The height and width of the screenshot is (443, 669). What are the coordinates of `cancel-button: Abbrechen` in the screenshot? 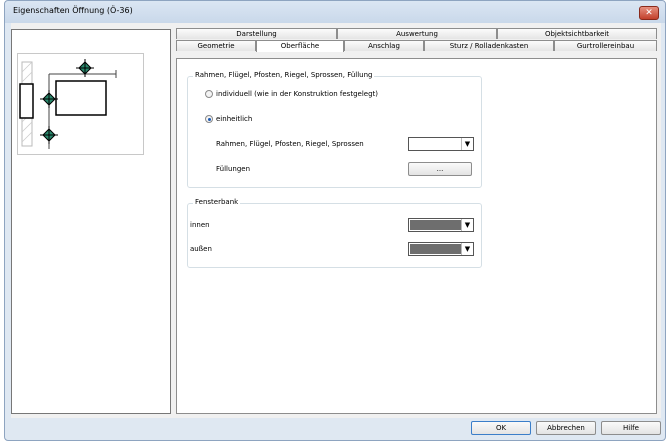 It's located at (566, 428).